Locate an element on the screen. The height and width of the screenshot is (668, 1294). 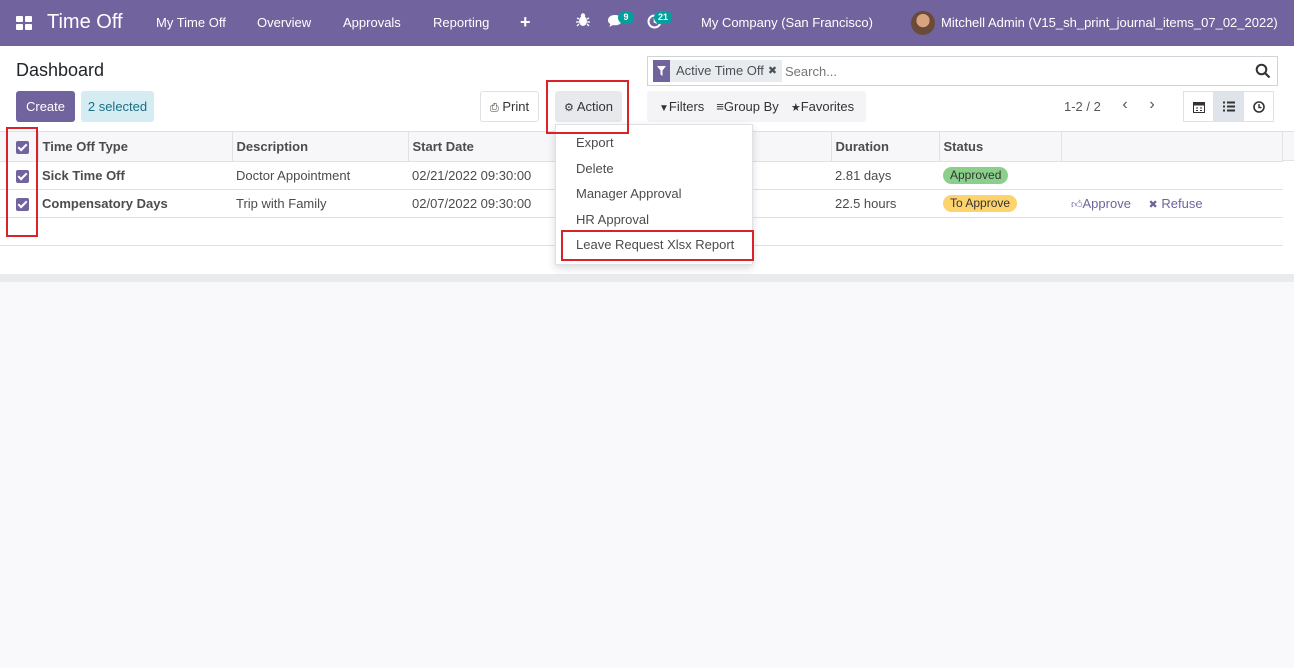
search-options: ▼Filters ≡Group By ★Favorites is located at coordinates (757, 106).